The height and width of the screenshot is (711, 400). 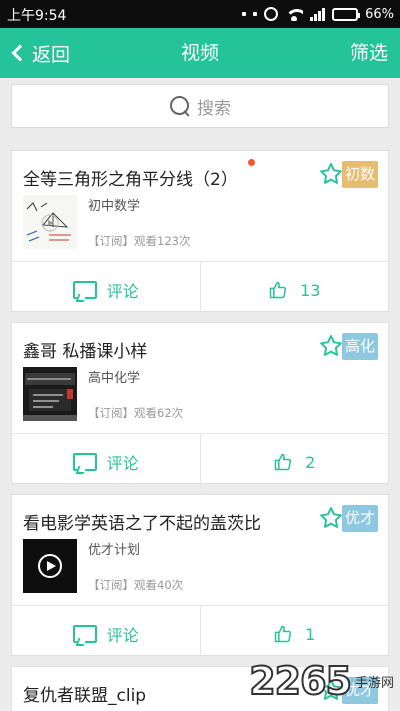 What do you see at coordinates (318, 14) in the screenshot?
I see `signal-icon` at bounding box center [318, 14].